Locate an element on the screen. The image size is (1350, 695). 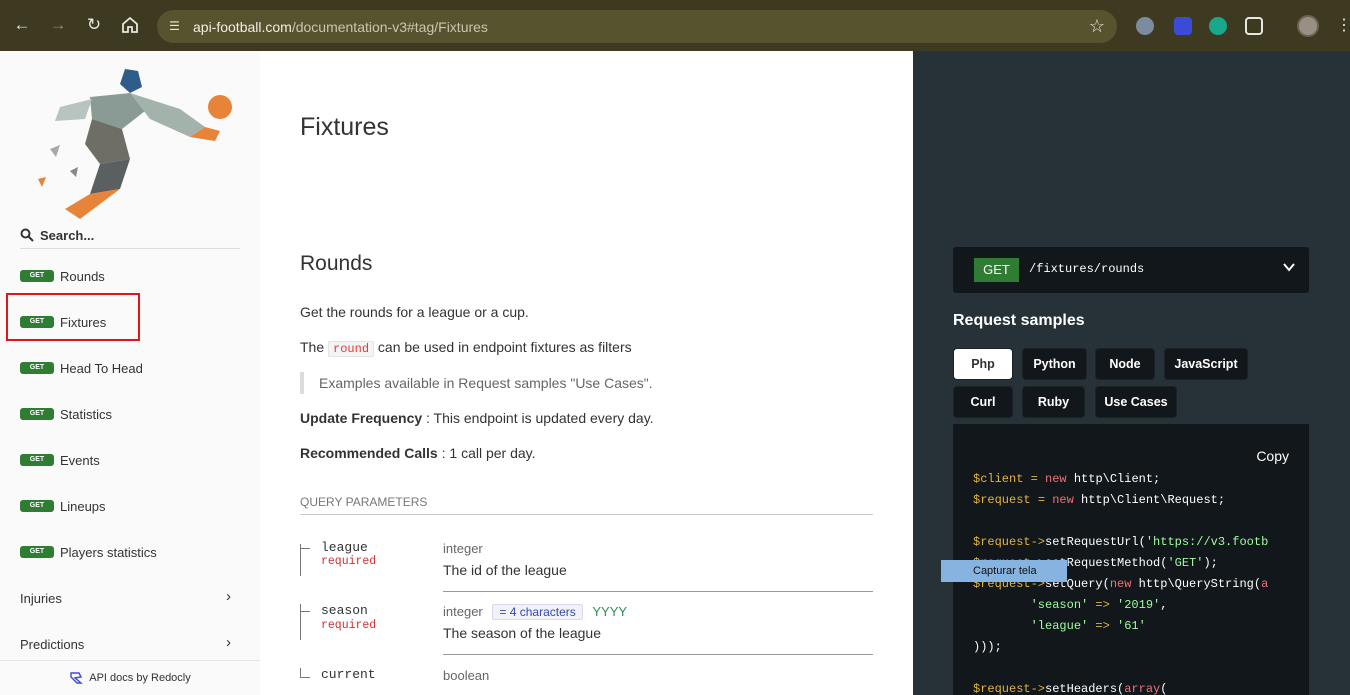
page-title: Fixtures is located at coordinates (344, 127).